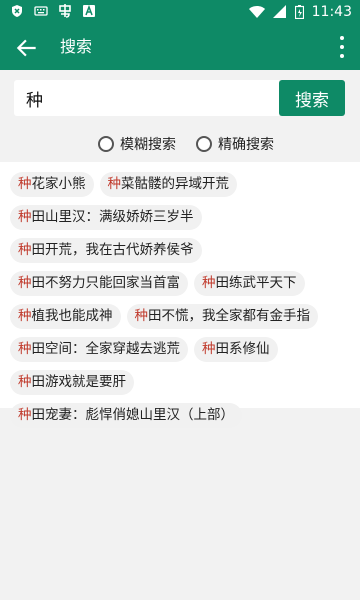 This screenshot has height=600, width=360. I want to click on result-tag: 种田空间：全家穿越去逃荒, so click(99, 349).